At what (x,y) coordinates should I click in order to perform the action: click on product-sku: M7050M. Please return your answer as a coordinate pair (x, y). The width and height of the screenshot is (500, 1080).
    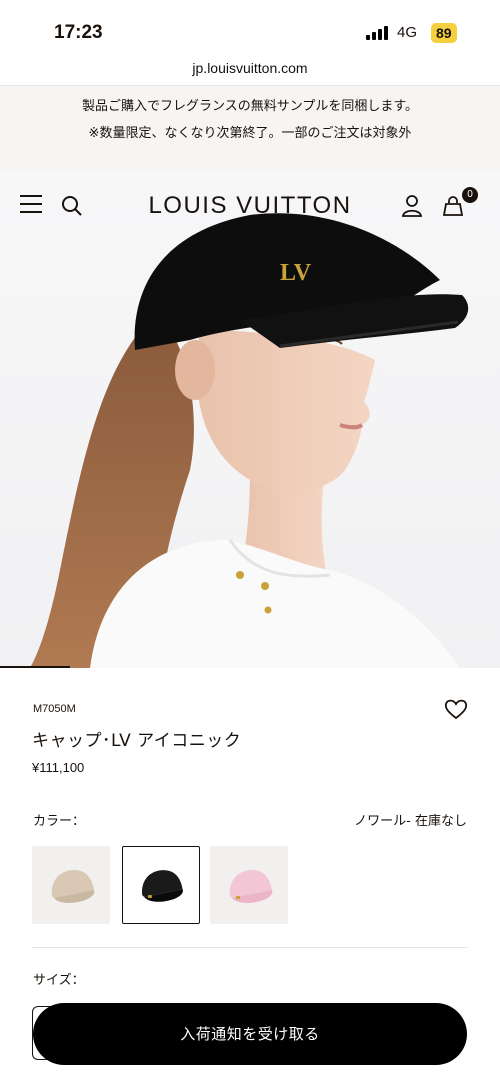
    Looking at the image, I should click on (54, 709).